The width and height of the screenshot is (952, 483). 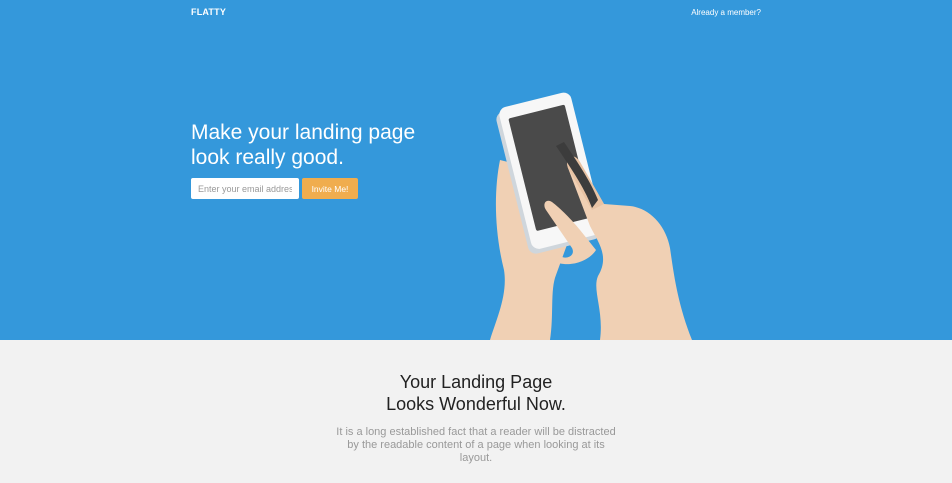 What do you see at coordinates (208, 12) in the screenshot?
I see `brand-logo: FLATTY` at bounding box center [208, 12].